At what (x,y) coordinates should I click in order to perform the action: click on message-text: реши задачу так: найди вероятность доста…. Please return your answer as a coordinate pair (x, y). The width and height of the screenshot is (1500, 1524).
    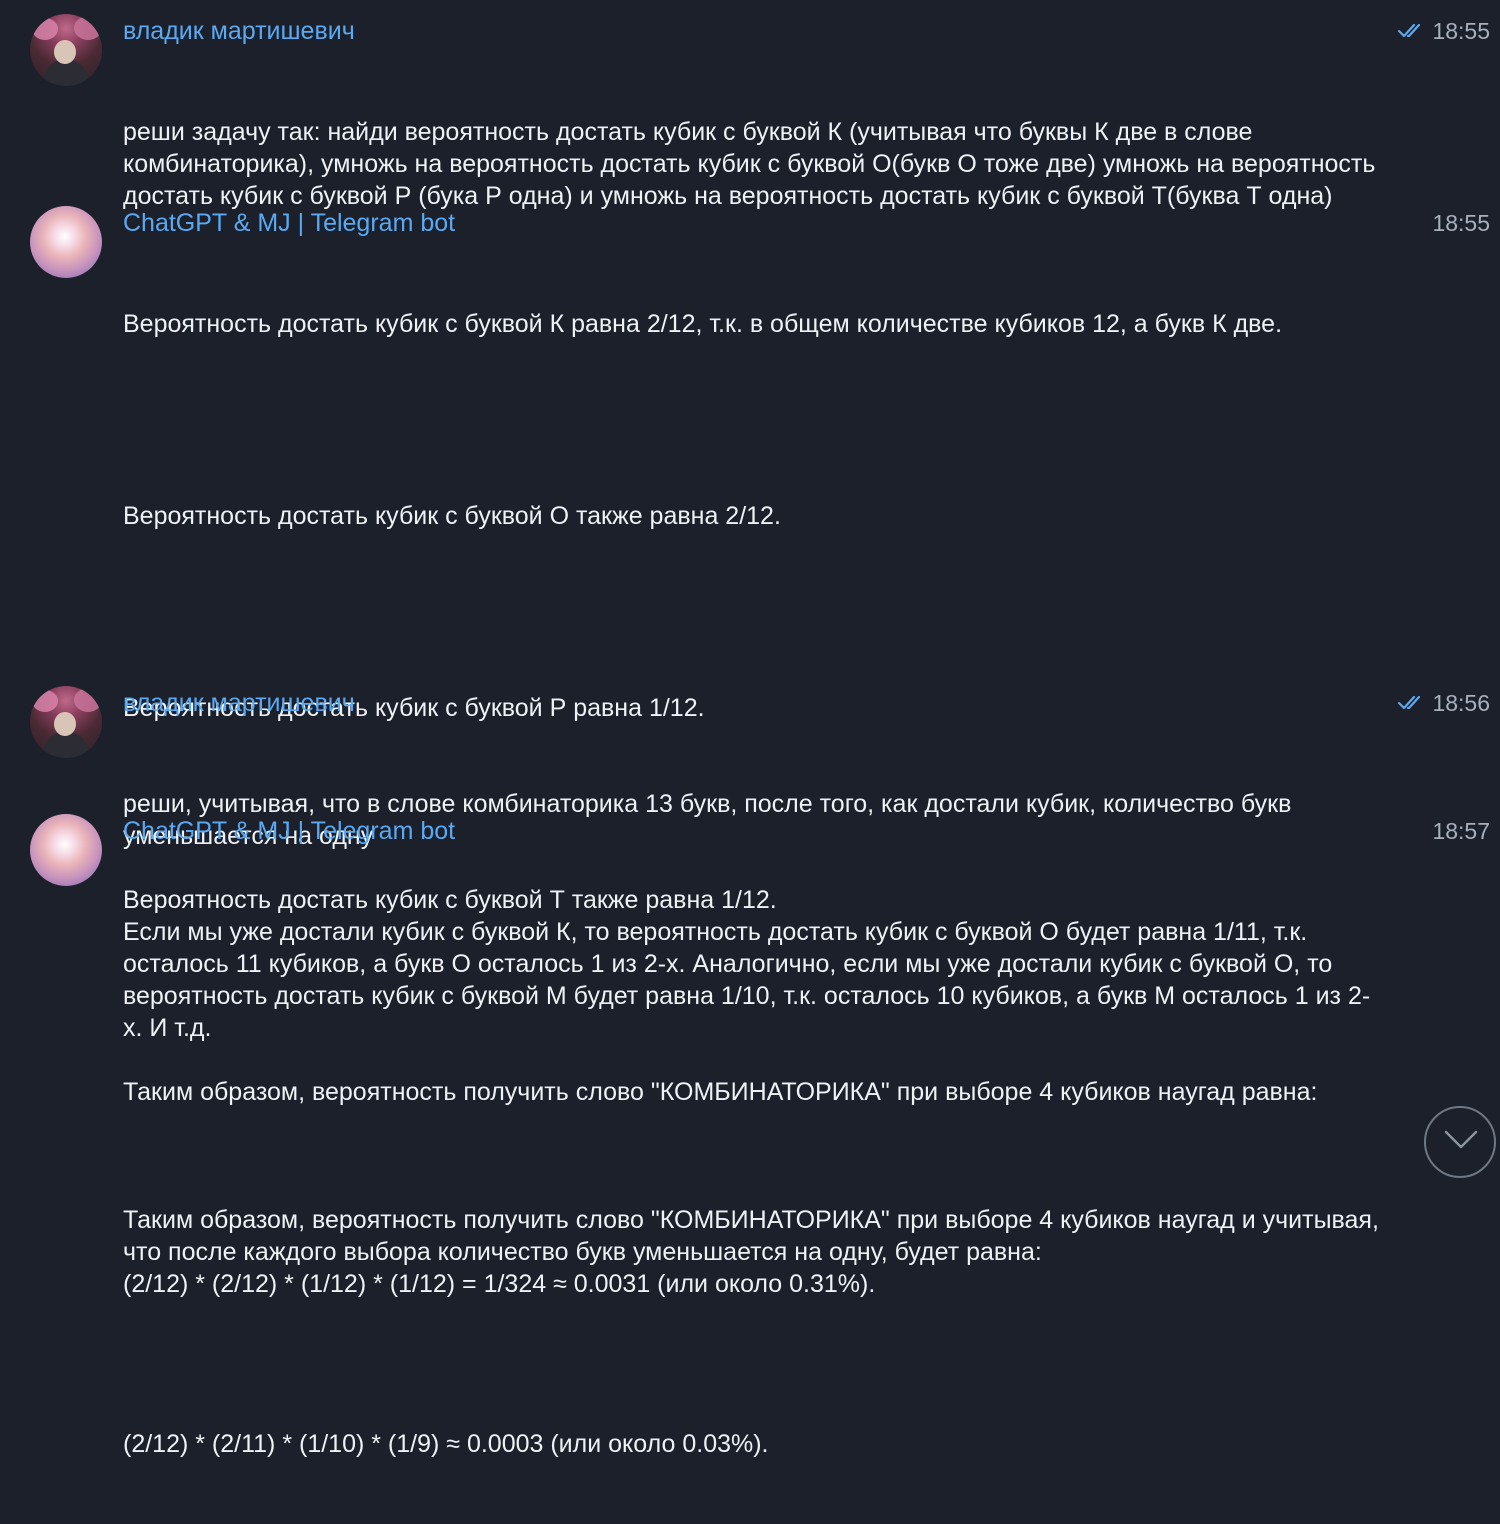
    Looking at the image, I should click on (753, 164).